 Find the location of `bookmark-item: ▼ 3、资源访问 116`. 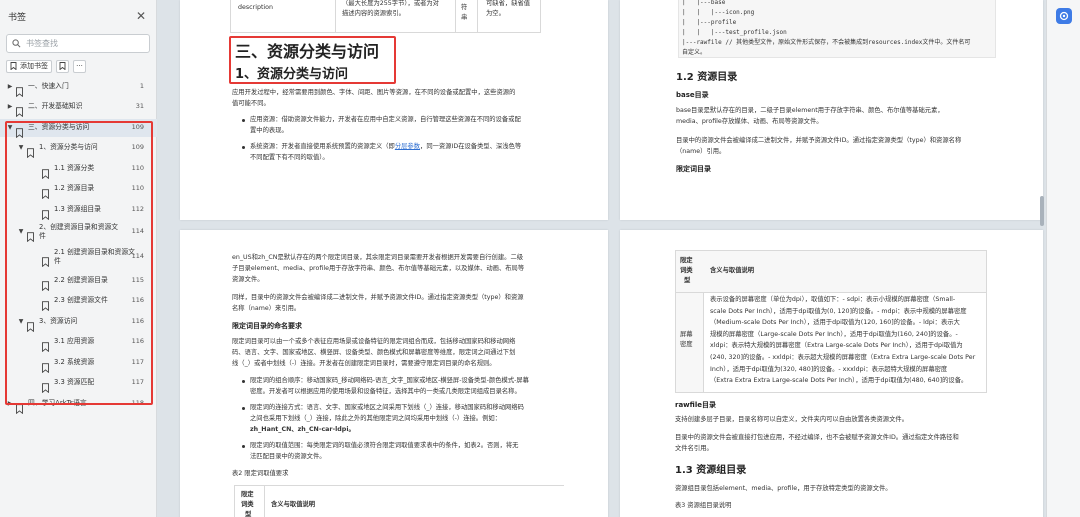

bookmark-item: ▼ 3、资源访问 116 is located at coordinates (78, 323).